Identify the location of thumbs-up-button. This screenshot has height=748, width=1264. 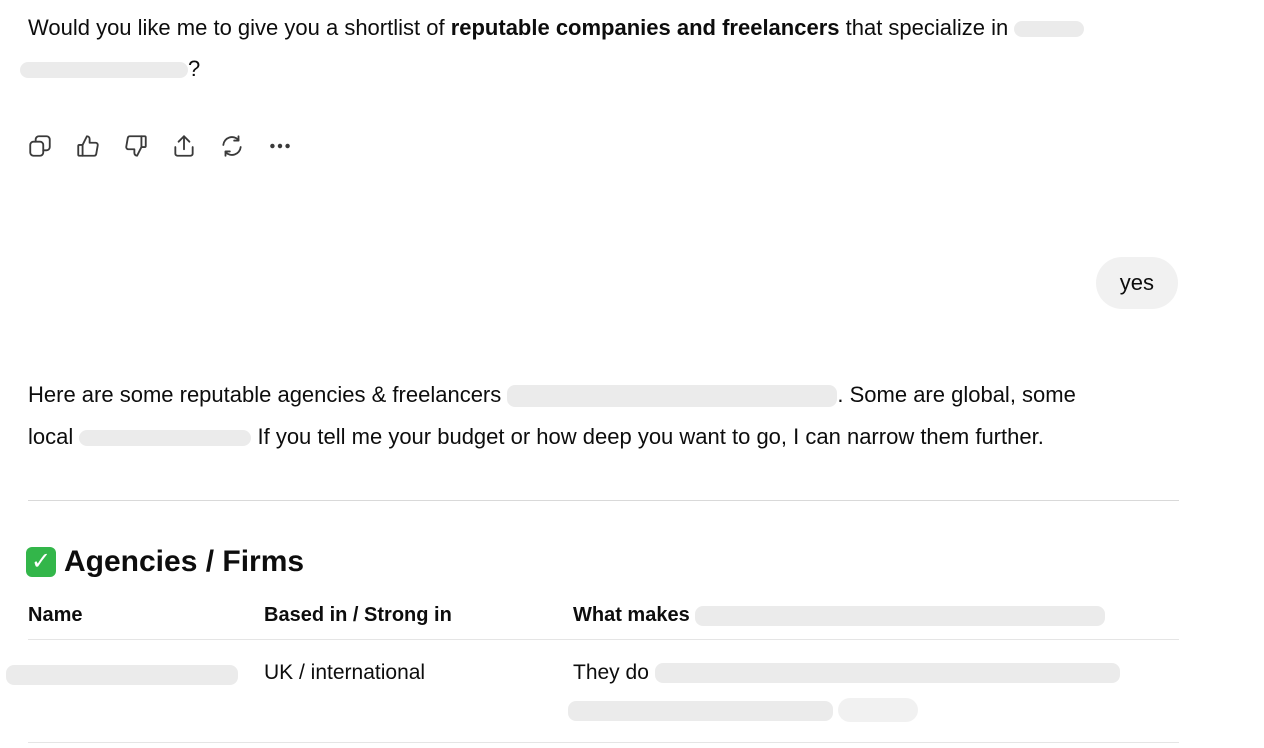
(88, 146).